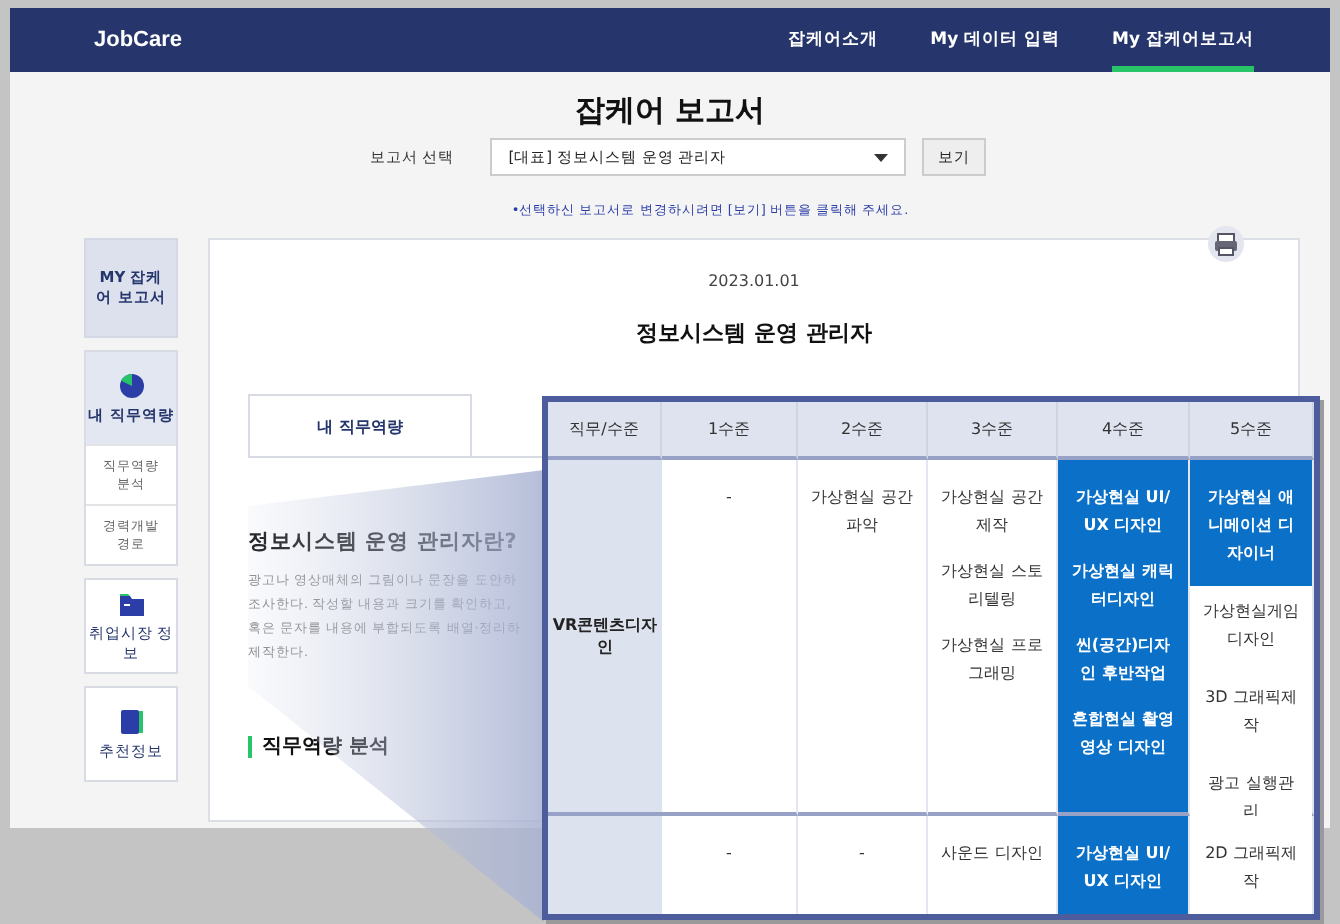  Describe the element at coordinates (1124, 431) in the screenshot. I see `column-header: 4수준` at that location.